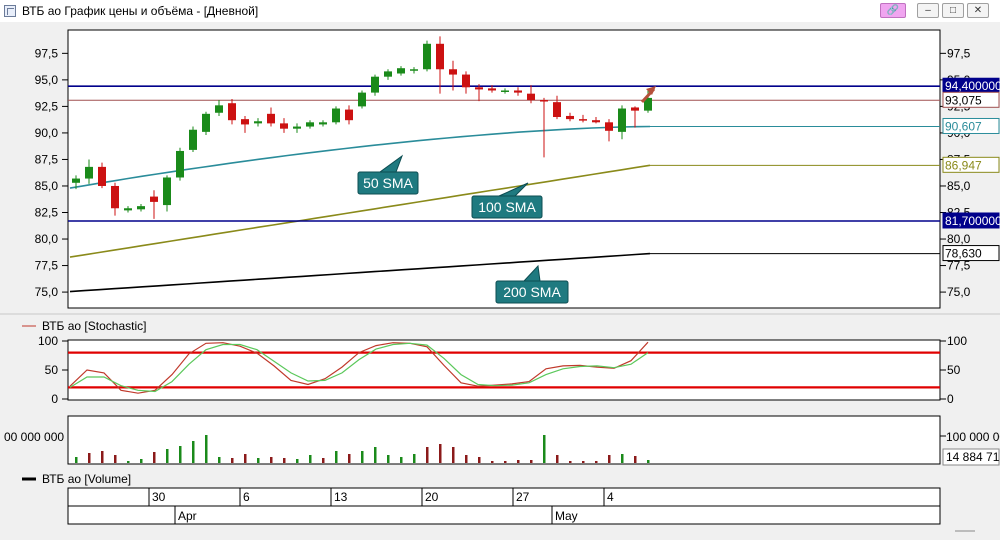 Image resolution: width=1000 pixels, height=540 pixels. I want to click on volume-pane, so click(504, 440).